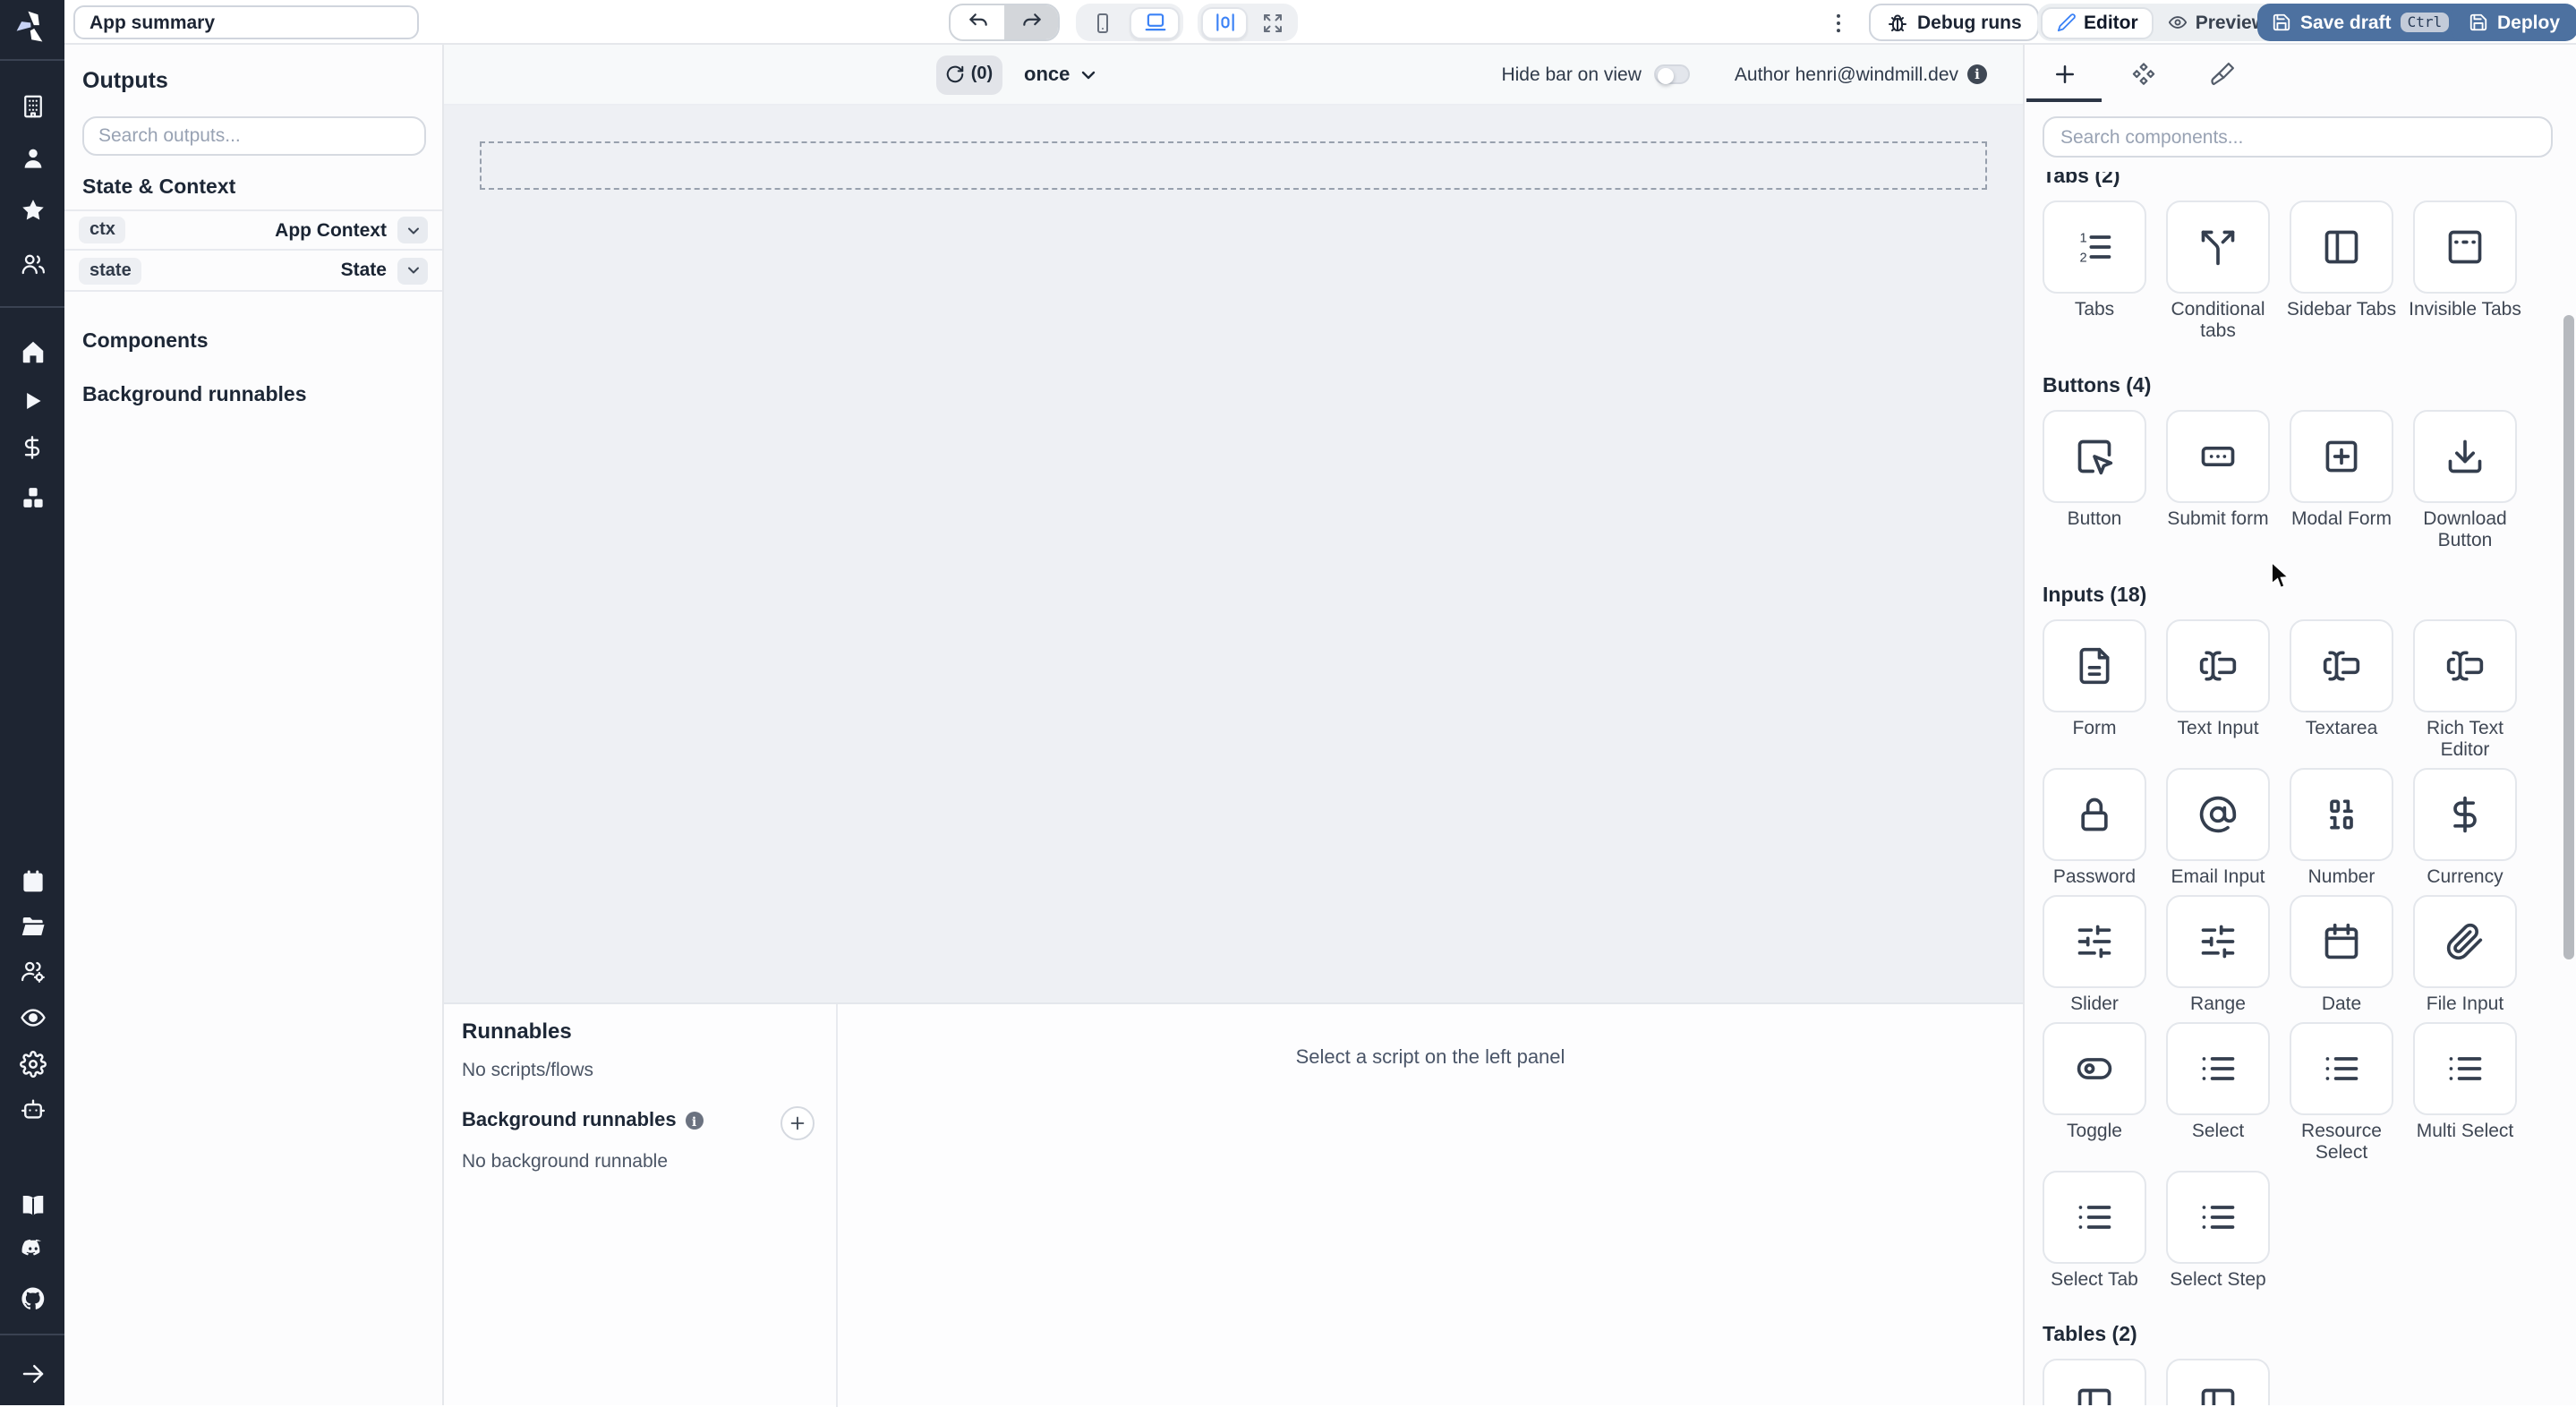  Describe the element at coordinates (2302, 1364) in the screenshot. I see `section-tables: Tables (2)` at that location.